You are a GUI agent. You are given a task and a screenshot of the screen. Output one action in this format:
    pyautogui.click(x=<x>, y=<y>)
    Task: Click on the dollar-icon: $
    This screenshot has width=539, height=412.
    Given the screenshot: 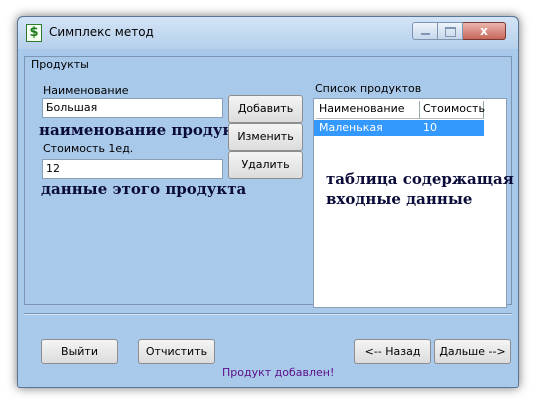 What is the action you would take?
    pyautogui.click(x=34, y=33)
    